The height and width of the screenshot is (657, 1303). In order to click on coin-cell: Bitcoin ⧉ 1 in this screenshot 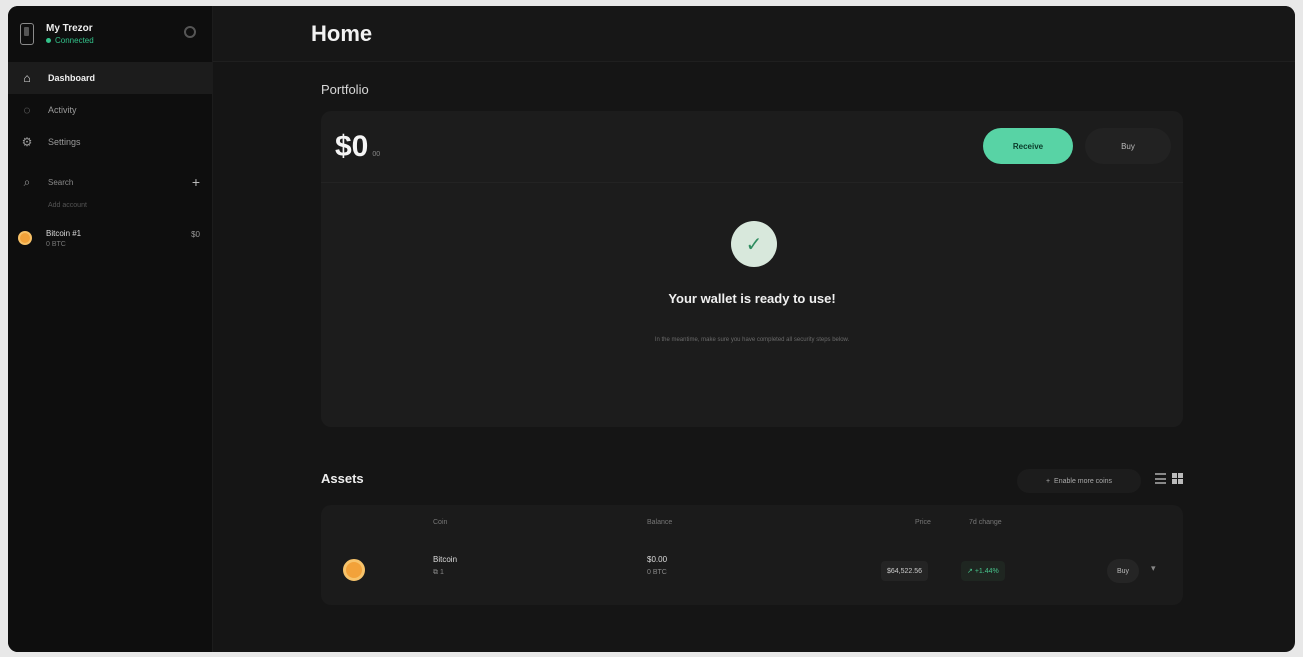, I will do `click(445, 566)`.